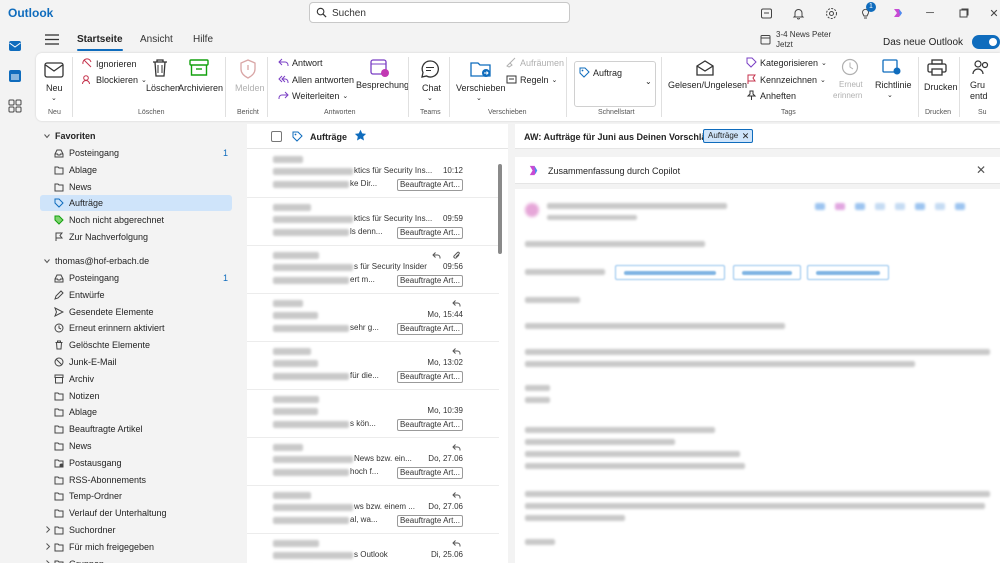 This screenshot has height=563, width=1000. Describe the element at coordinates (778, 95) in the screenshot. I see `pin-label: Anheften` at that location.